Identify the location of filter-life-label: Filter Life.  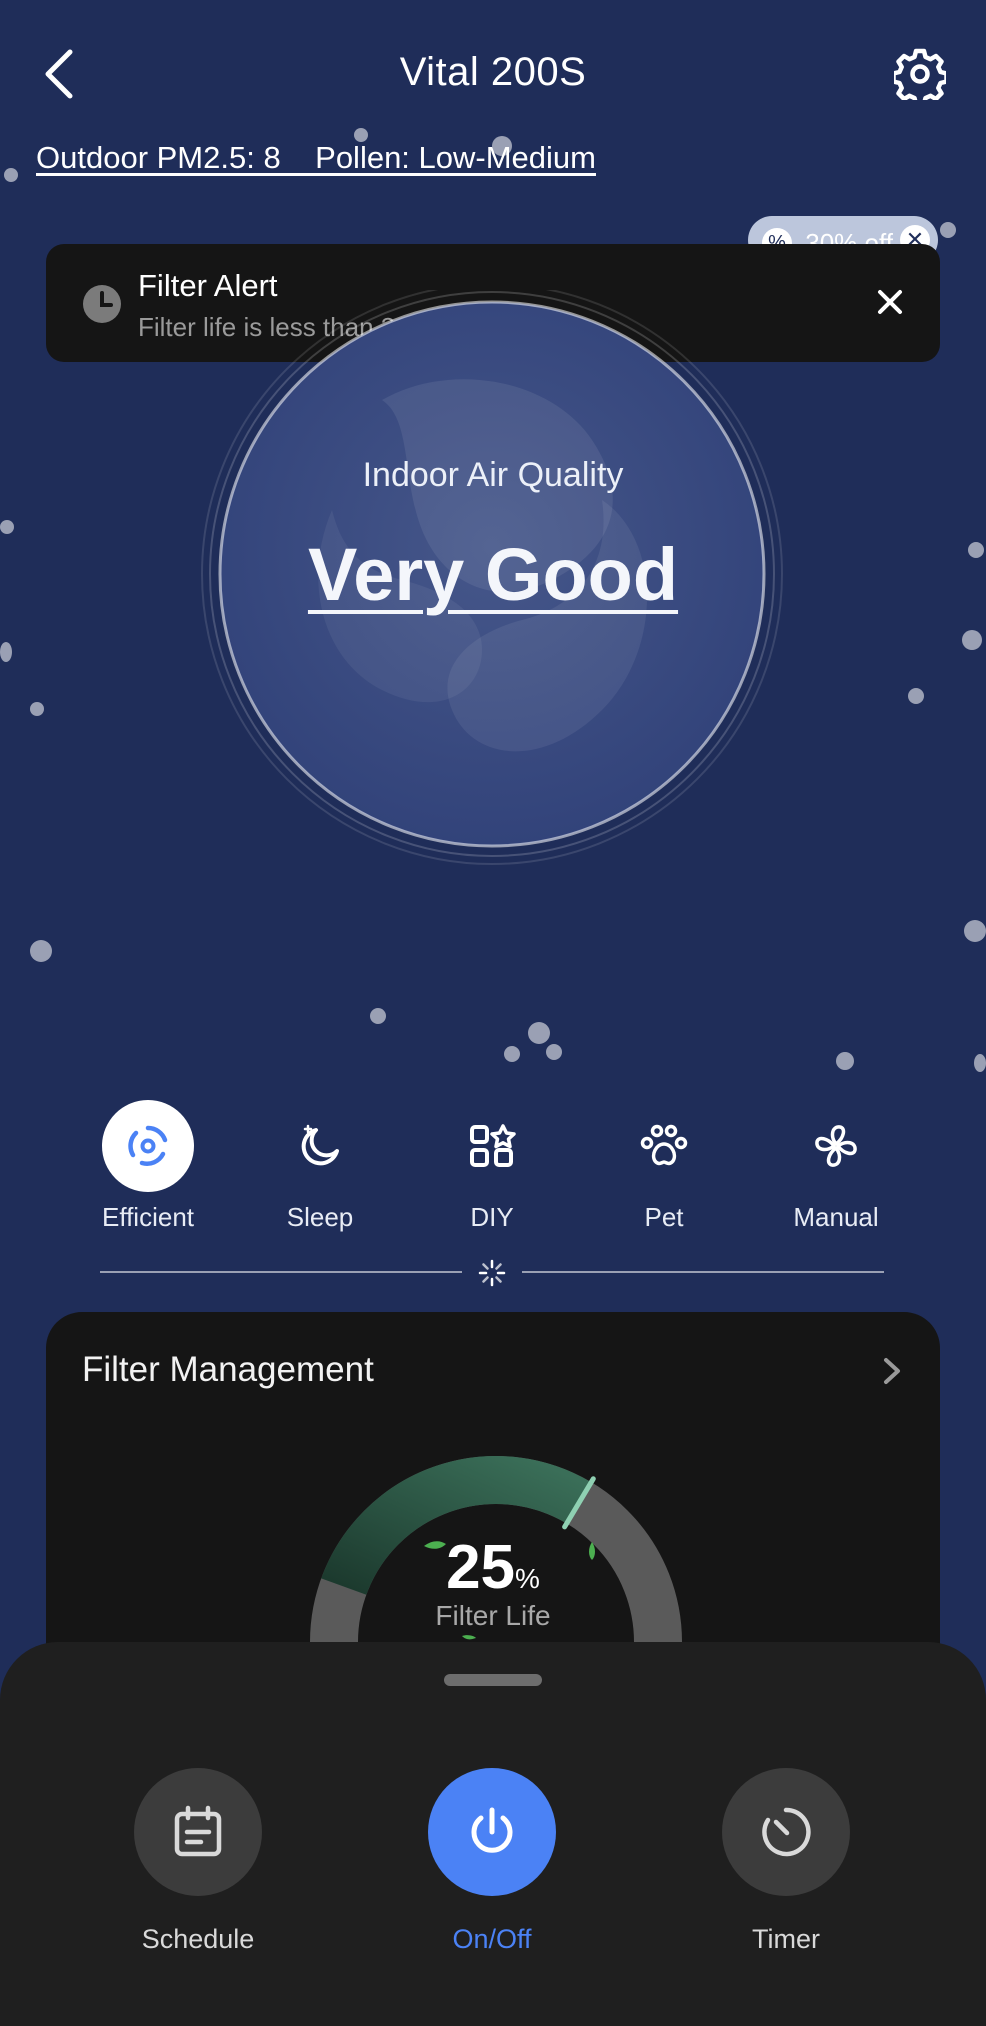
(493, 1615).